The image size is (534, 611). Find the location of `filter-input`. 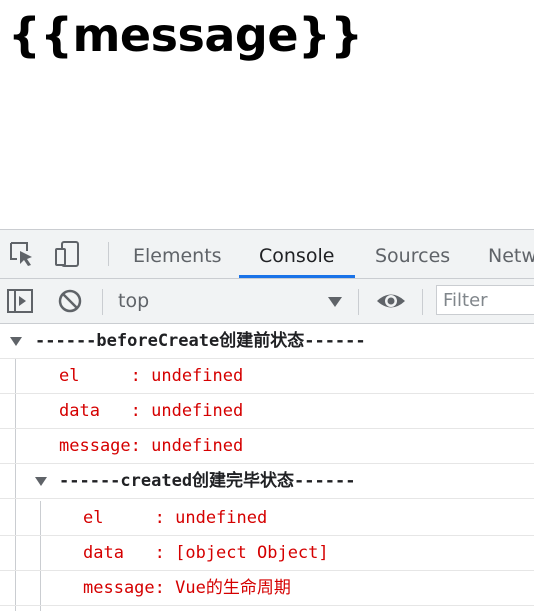

filter-input is located at coordinates (485, 300).